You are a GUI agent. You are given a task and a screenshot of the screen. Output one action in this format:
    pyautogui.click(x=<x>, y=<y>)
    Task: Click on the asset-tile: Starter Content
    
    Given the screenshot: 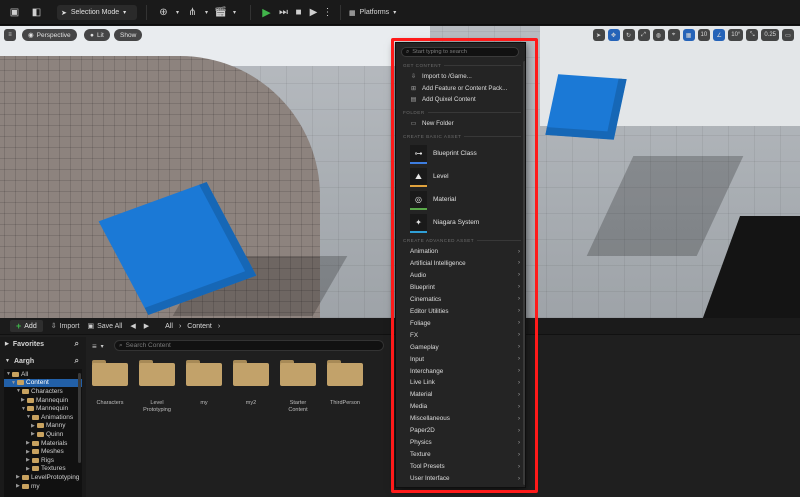 What is the action you would take?
    pyautogui.click(x=298, y=387)
    